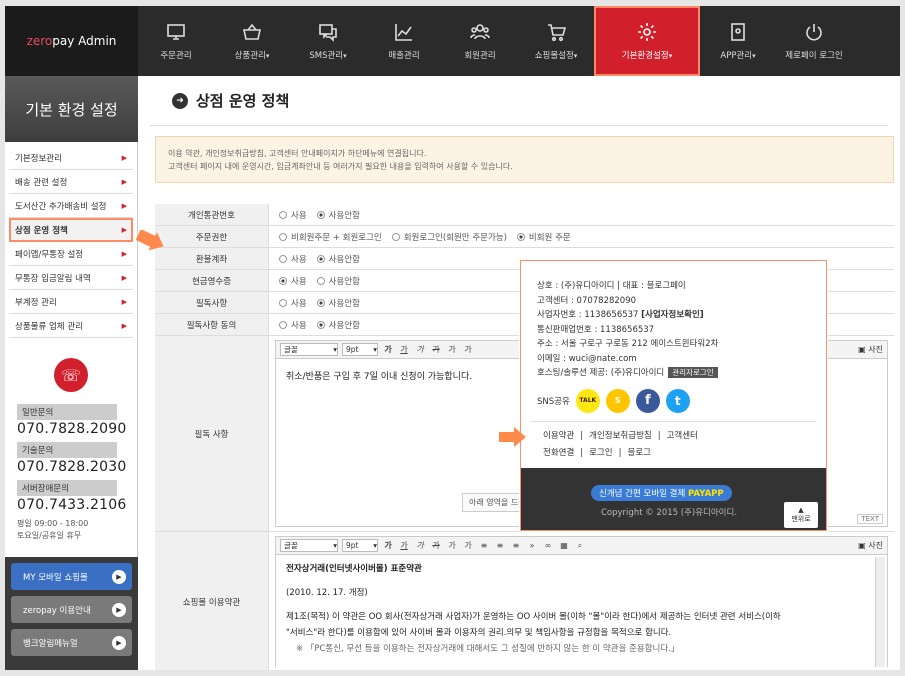 The image size is (905, 676). I want to click on contact-number: 070.7828.2030, so click(72, 467).